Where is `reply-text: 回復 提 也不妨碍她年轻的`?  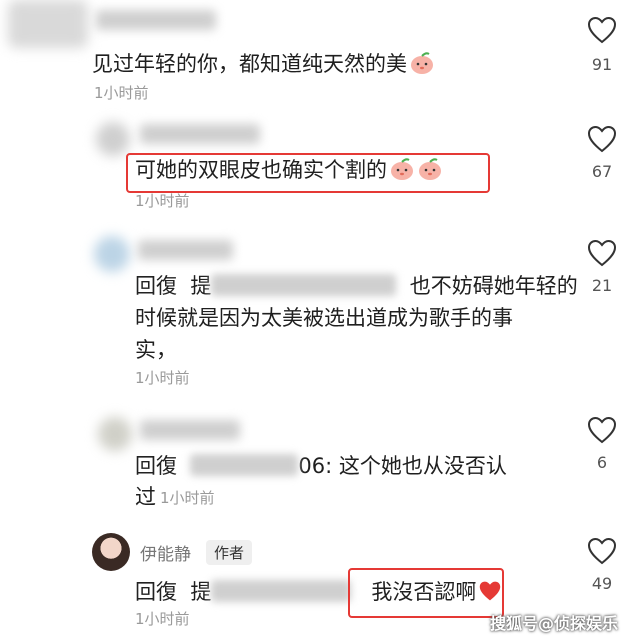
reply-text: 回復 提 也不妨碍她年轻的 is located at coordinates (356, 286).